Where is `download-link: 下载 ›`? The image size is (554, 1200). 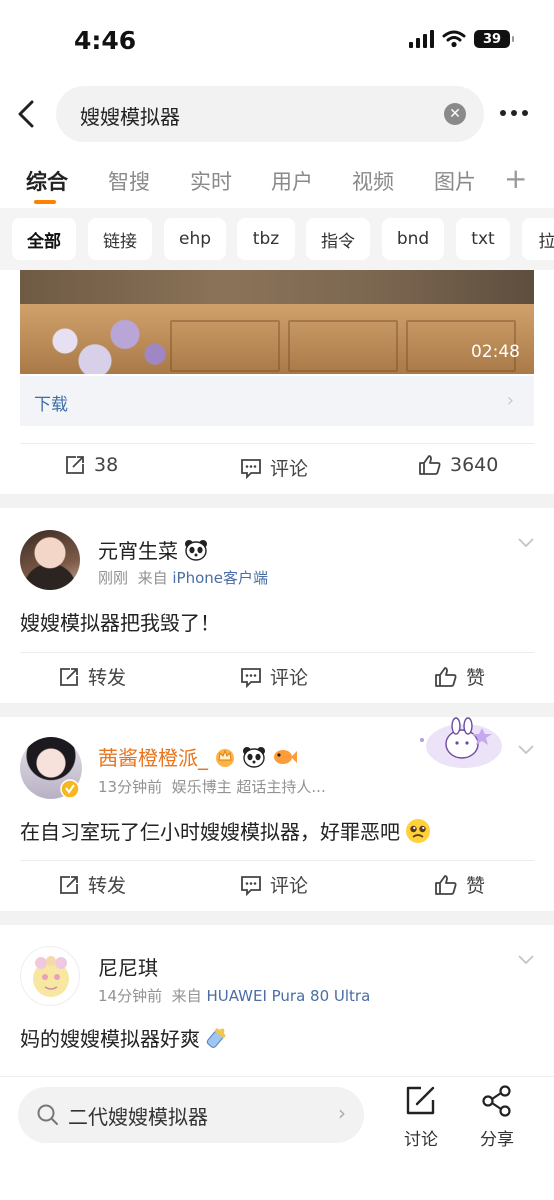
download-link: 下载 › is located at coordinates (277, 401).